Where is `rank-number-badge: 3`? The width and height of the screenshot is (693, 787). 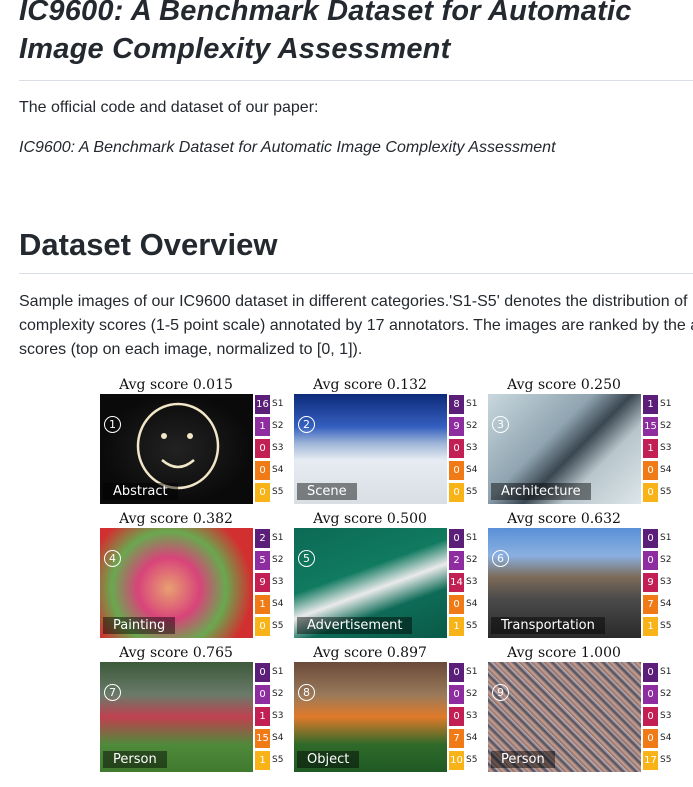
rank-number-badge: 3 is located at coordinates (500, 424).